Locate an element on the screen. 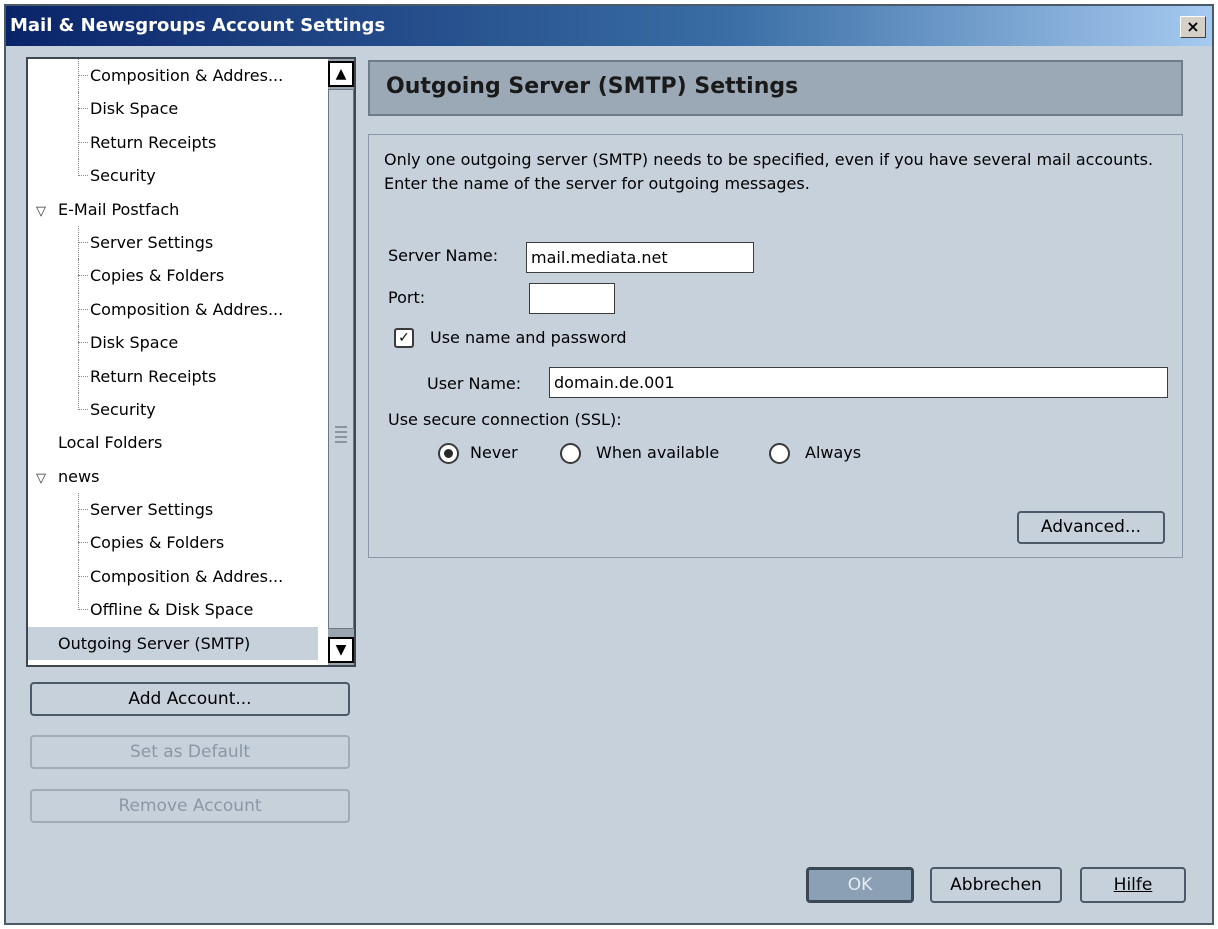 This screenshot has height=929, width=1218. use-name-password-label: Use name and password is located at coordinates (528, 337).